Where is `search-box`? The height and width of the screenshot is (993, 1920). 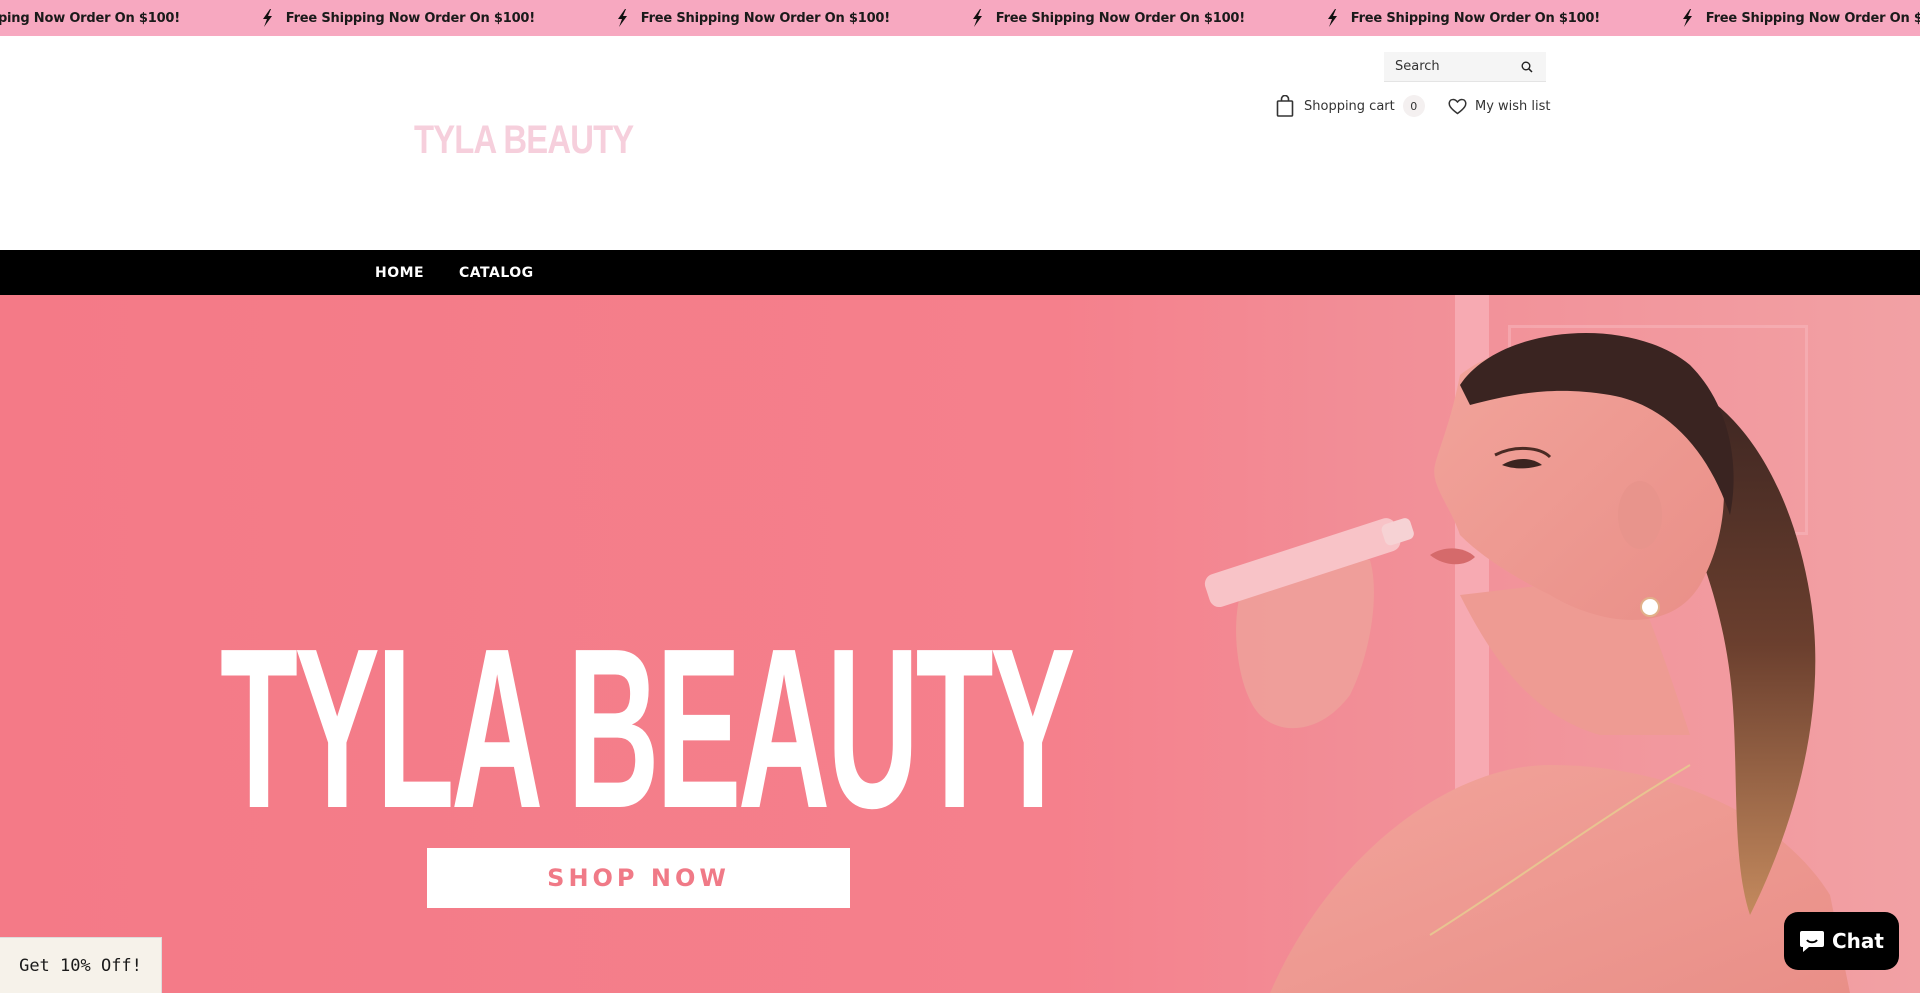
search-box is located at coordinates (1465, 67).